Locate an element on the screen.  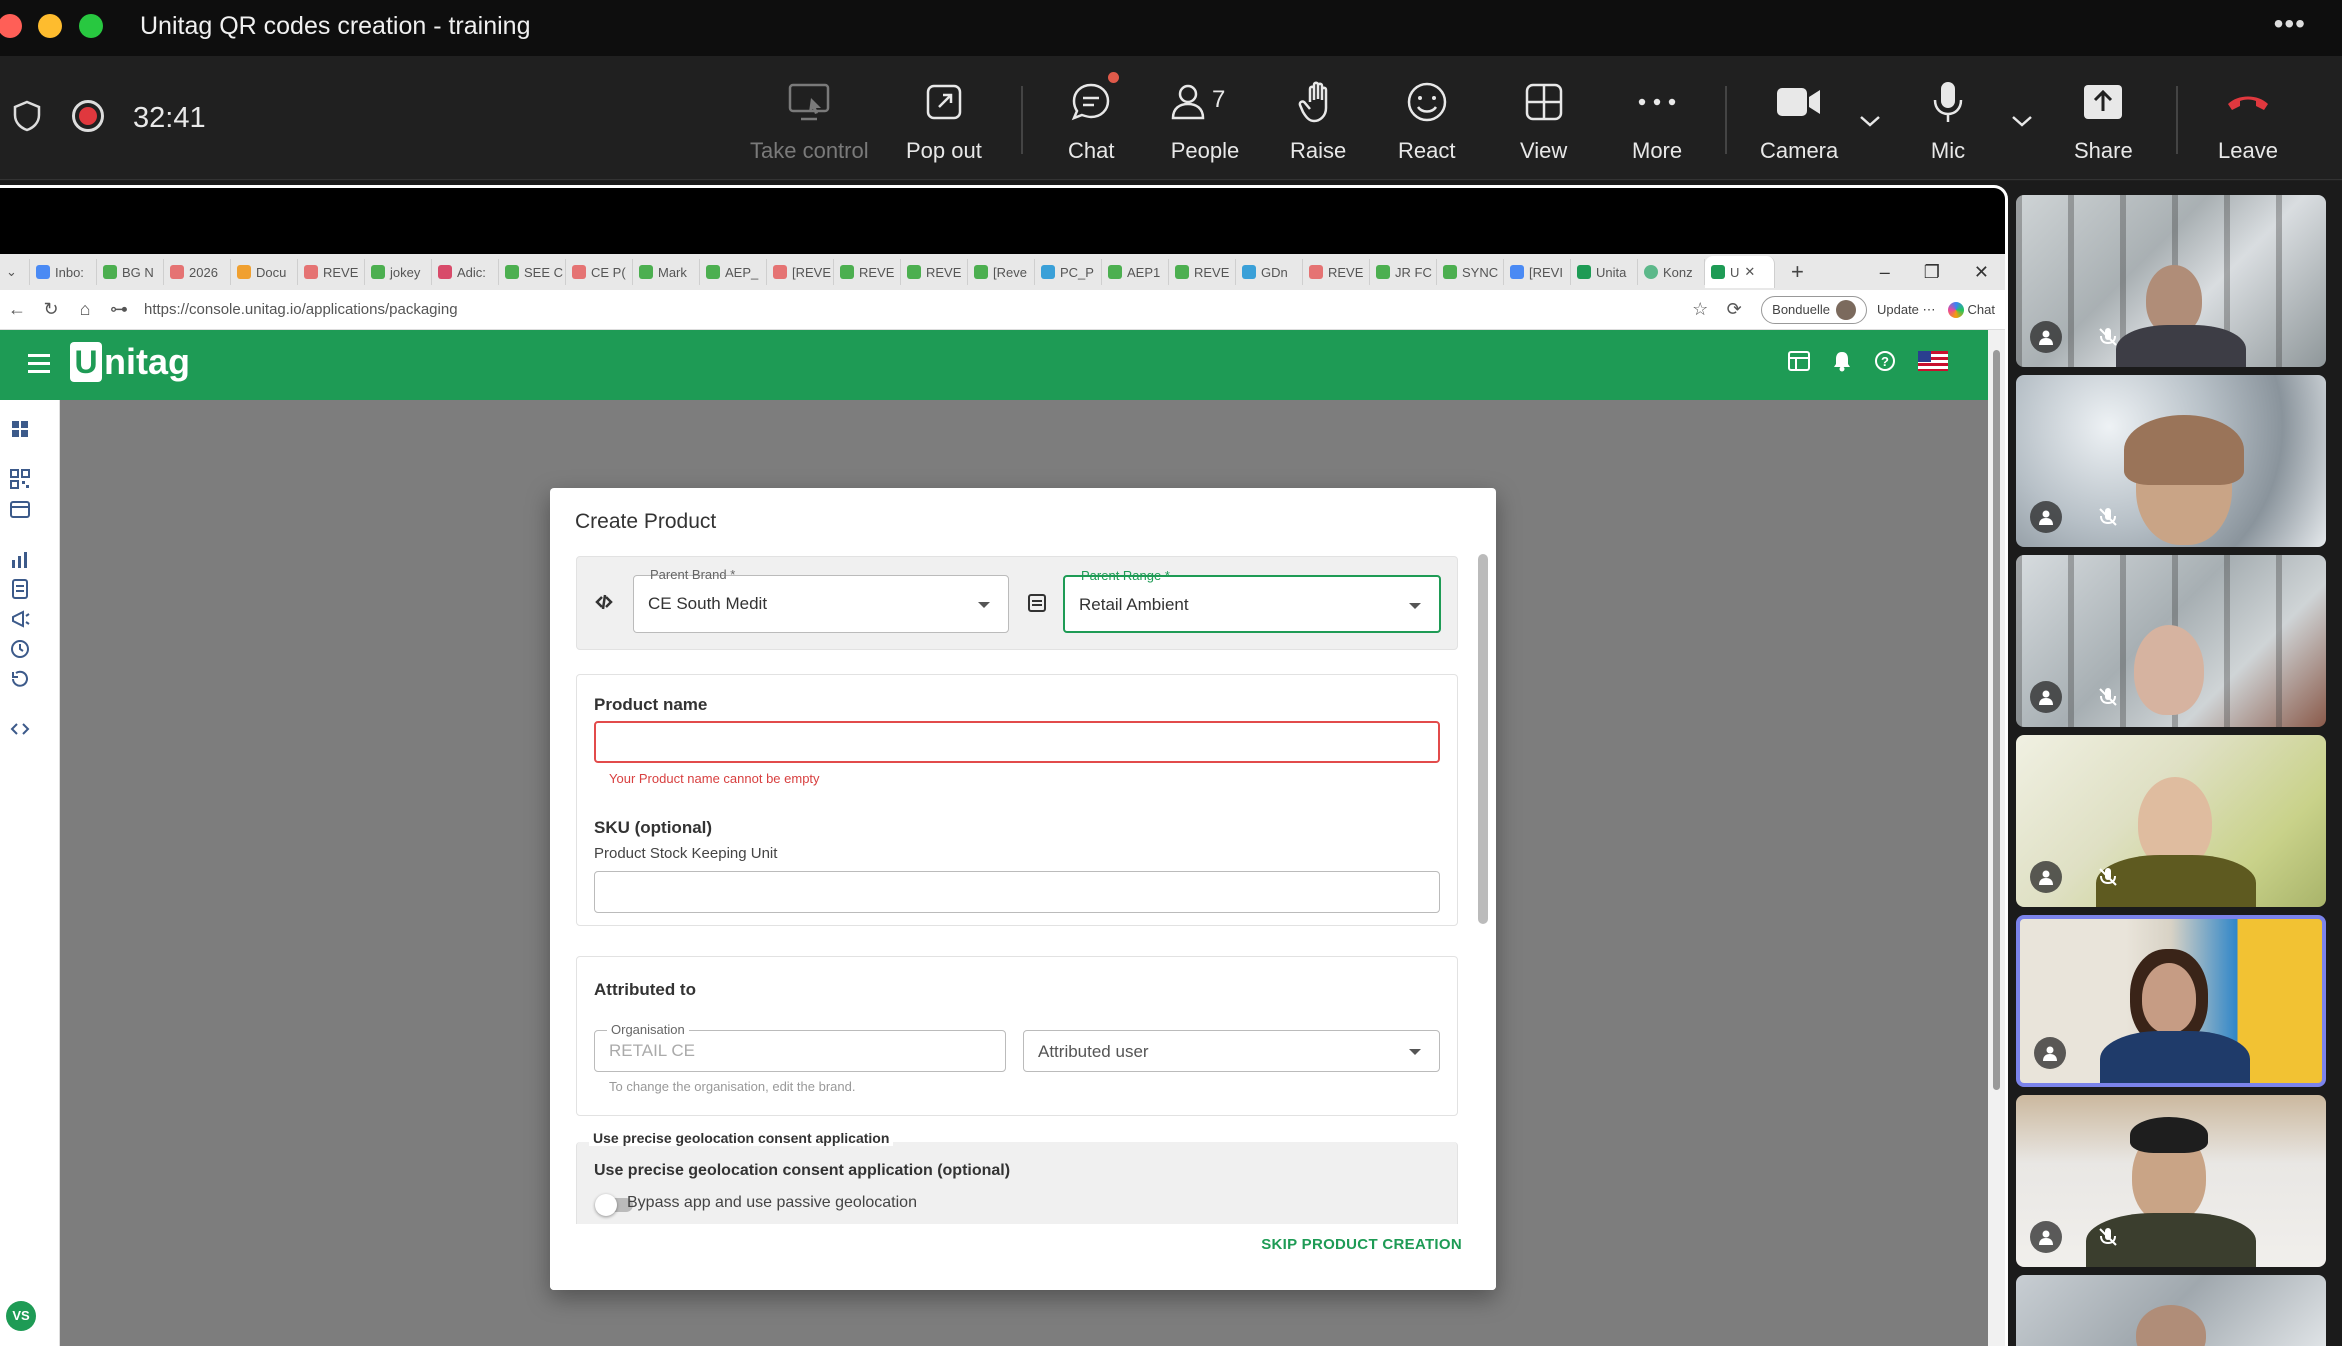
chat-label: Chat is located at coordinates (1091, 150).